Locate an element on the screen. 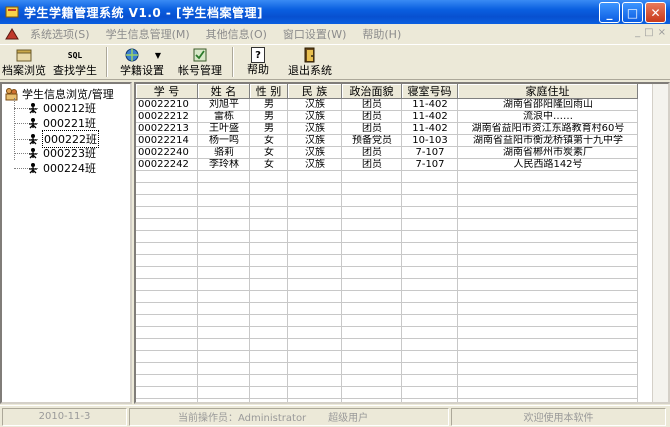 This screenshot has height=427, width=670. table-cell: 00022210 is located at coordinates (167, 105).